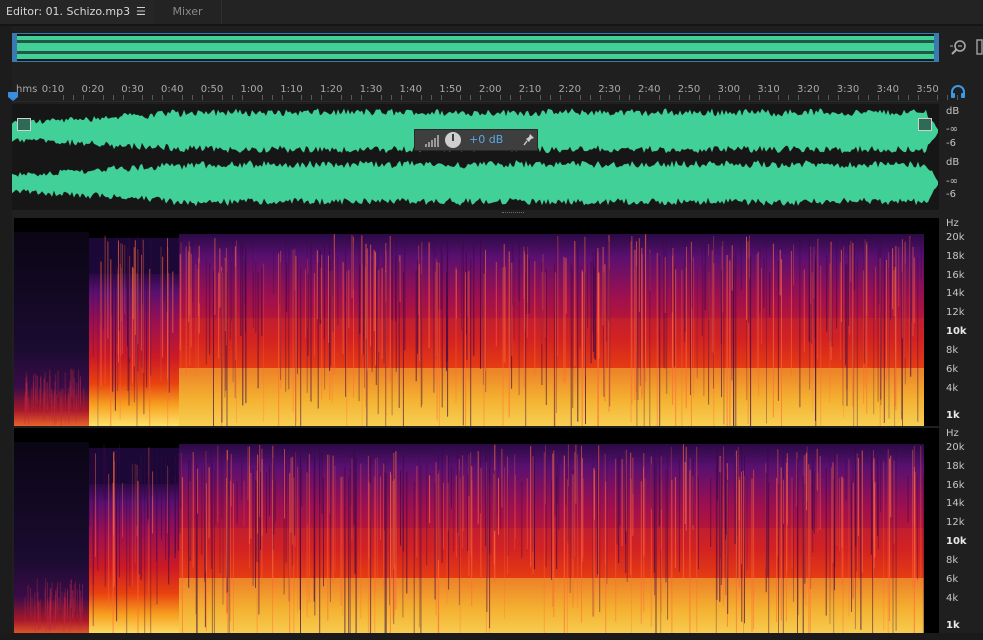 The image size is (983, 640). Describe the element at coordinates (68, 11) in the screenshot. I see `tab-editor-label: Editor: 01. Schizo.mp3` at that location.